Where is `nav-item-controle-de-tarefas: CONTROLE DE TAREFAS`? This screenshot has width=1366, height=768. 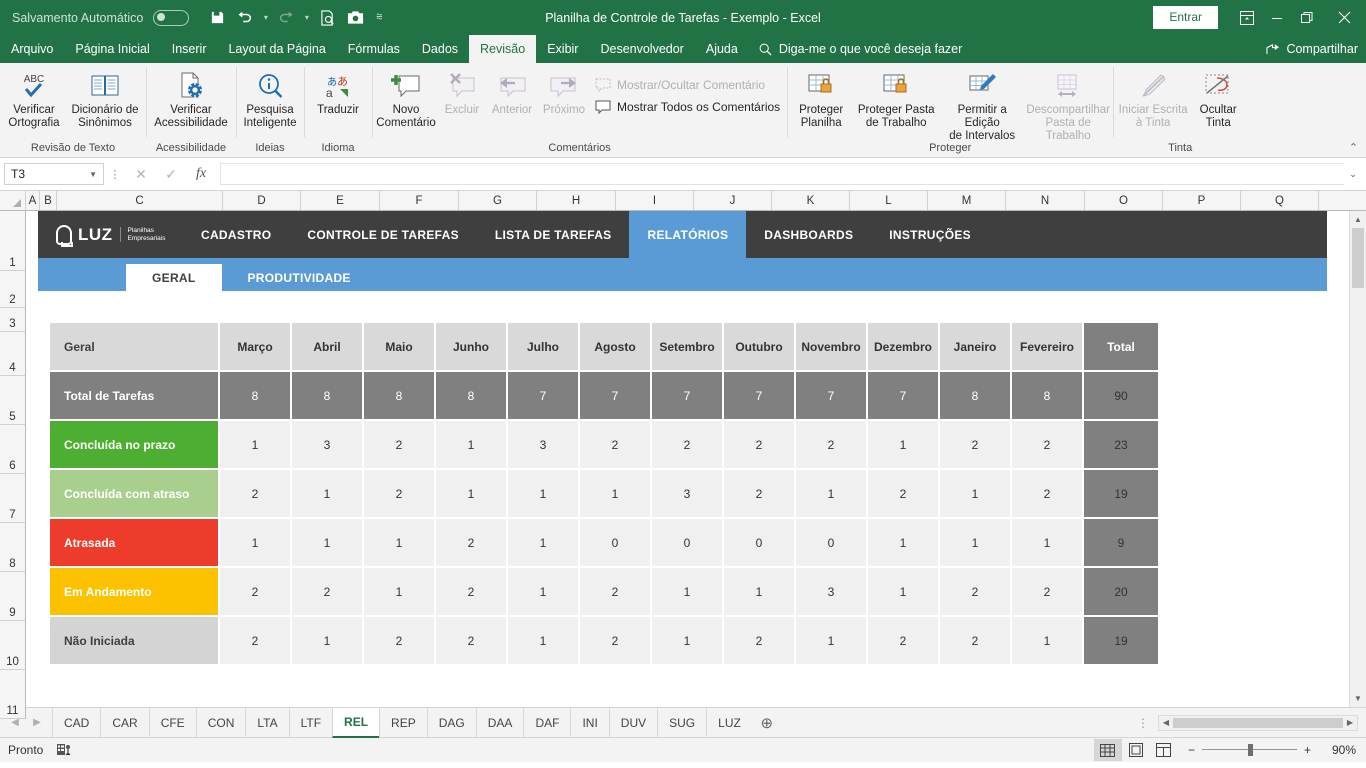 nav-item-controle-de-tarefas: CONTROLE DE TAREFAS is located at coordinates (382, 234).